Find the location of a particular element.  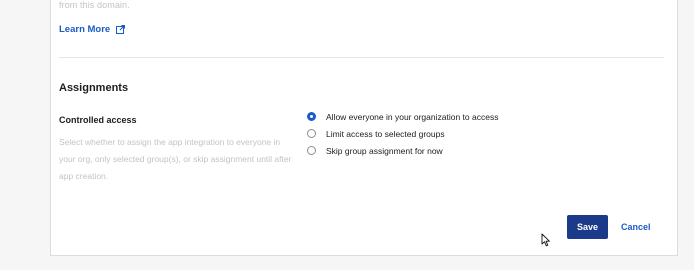

learn-more-label: Learn More is located at coordinates (85, 29).